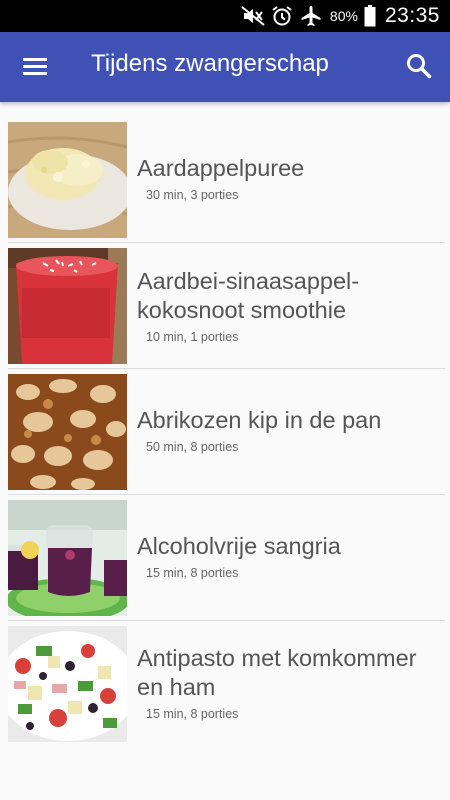  Describe the element at coordinates (277, 672) in the screenshot. I see `recipe-title: Antipasto met komkommer en ham` at that location.